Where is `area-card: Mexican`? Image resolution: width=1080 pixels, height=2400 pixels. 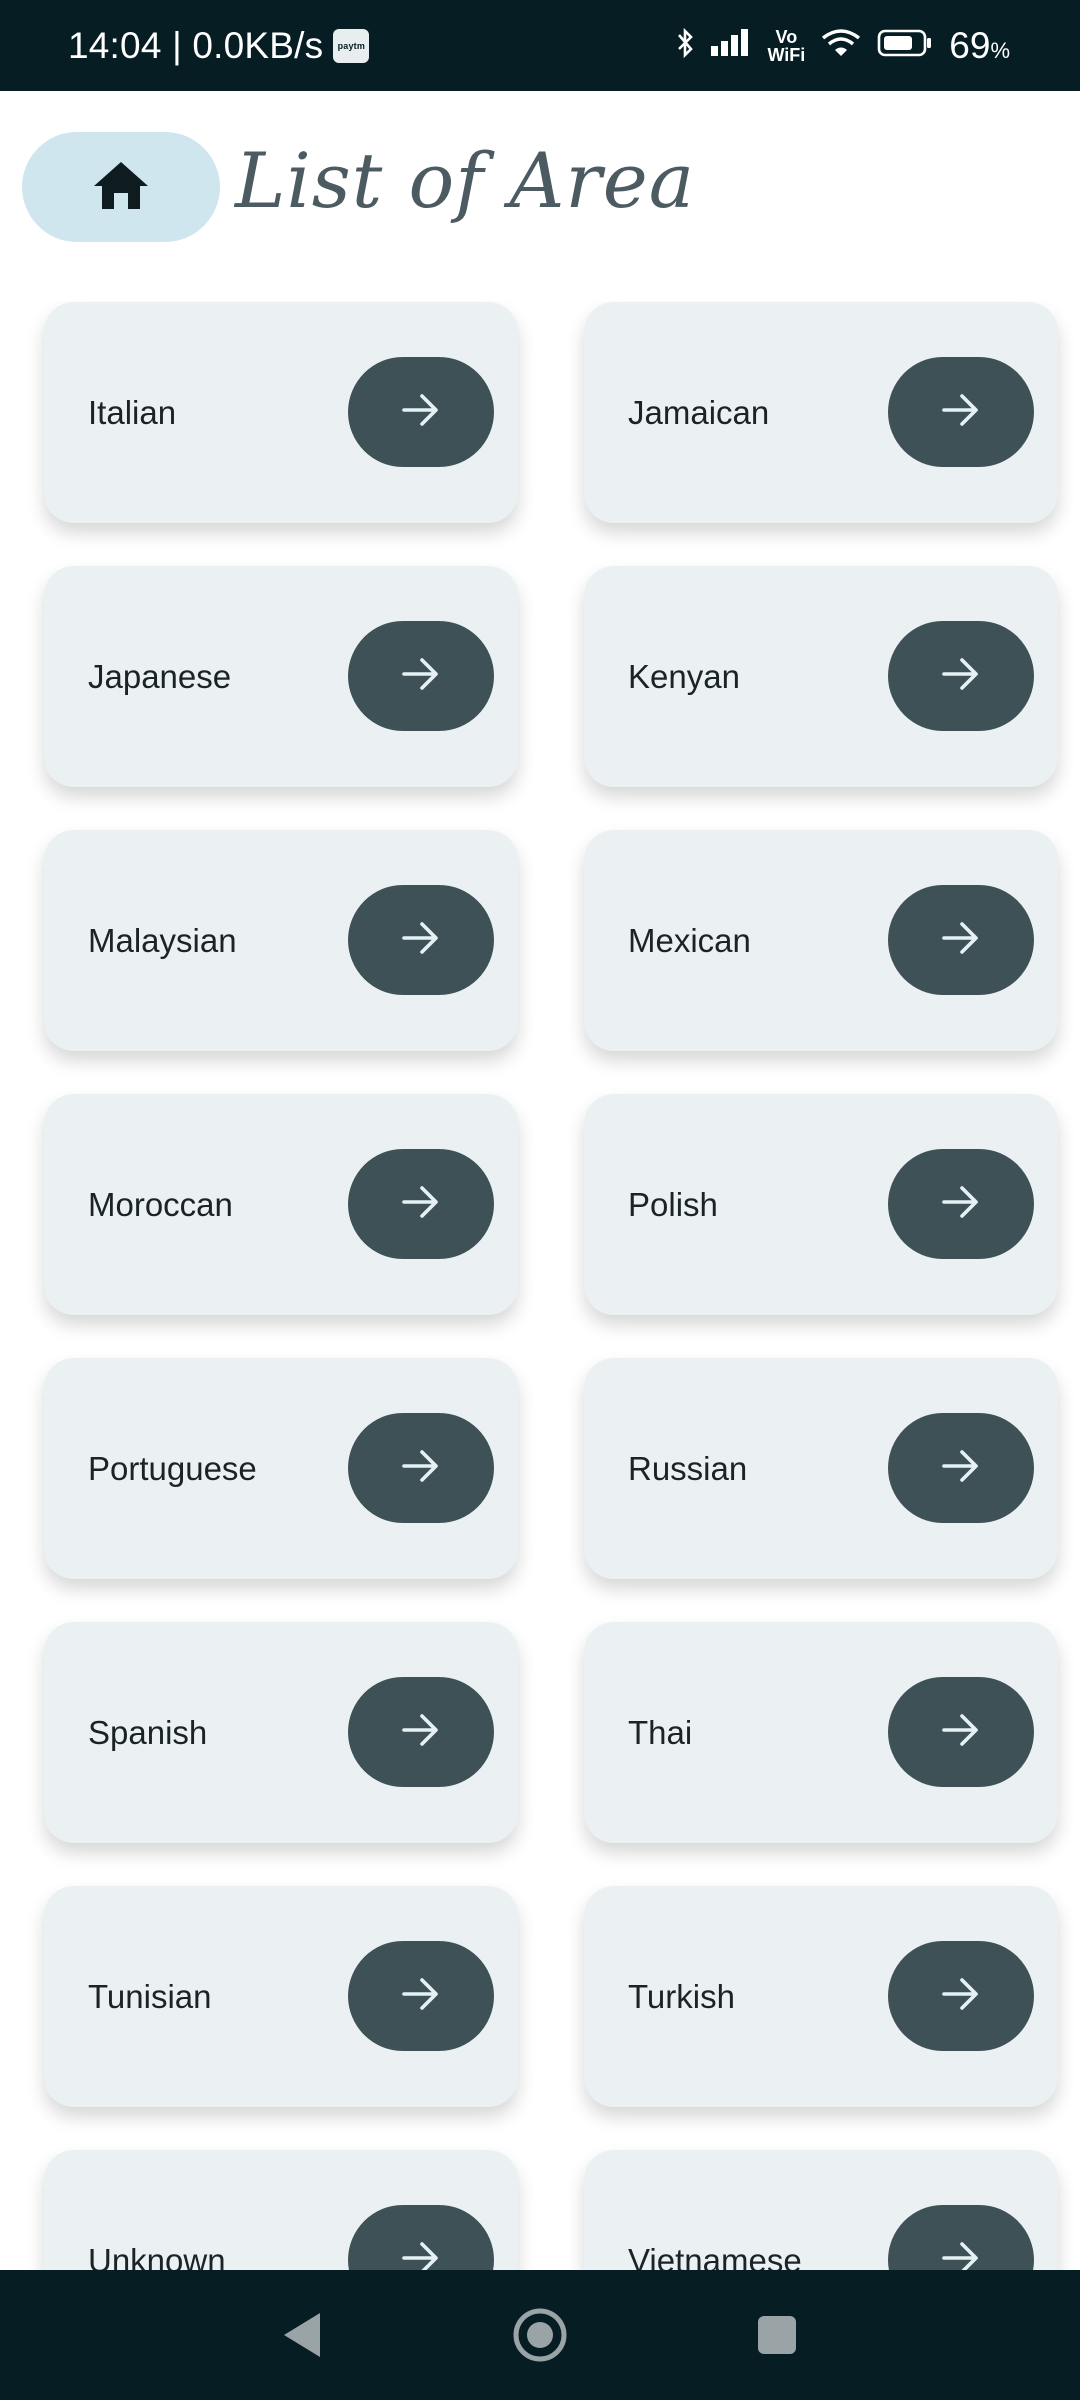
area-card: Mexican is located at coordinates (821, 940).